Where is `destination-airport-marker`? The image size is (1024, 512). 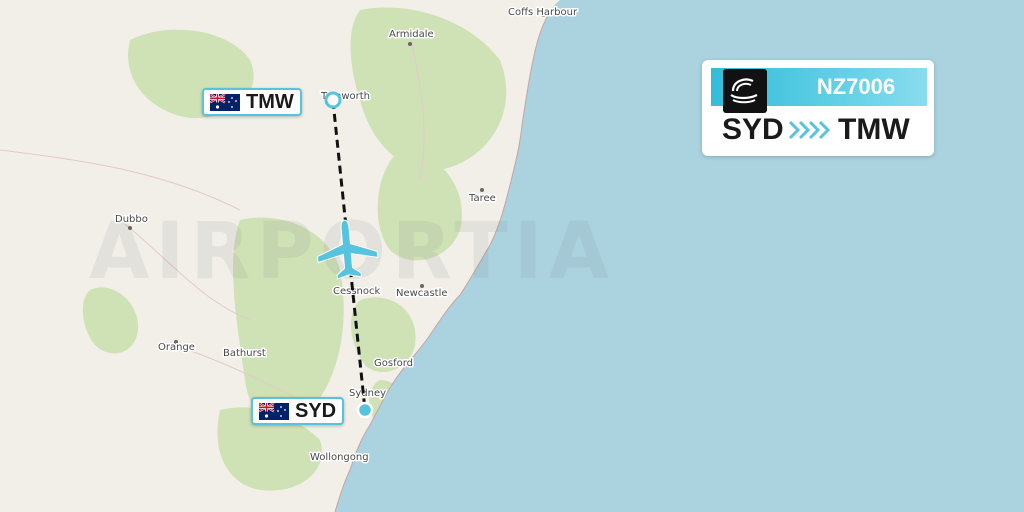
destination-airport-marker is located at coordinates (333, 100).